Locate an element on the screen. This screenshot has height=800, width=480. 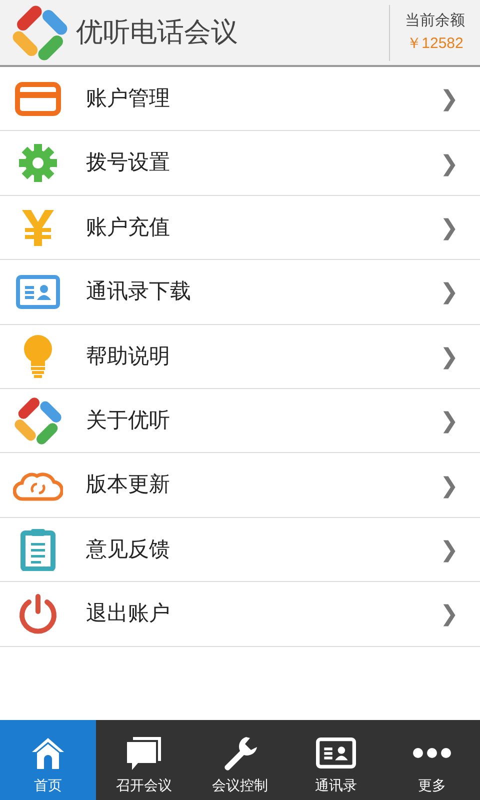
menu-item: 通讯录下载 ❯ is located at coordinates (240, 292).